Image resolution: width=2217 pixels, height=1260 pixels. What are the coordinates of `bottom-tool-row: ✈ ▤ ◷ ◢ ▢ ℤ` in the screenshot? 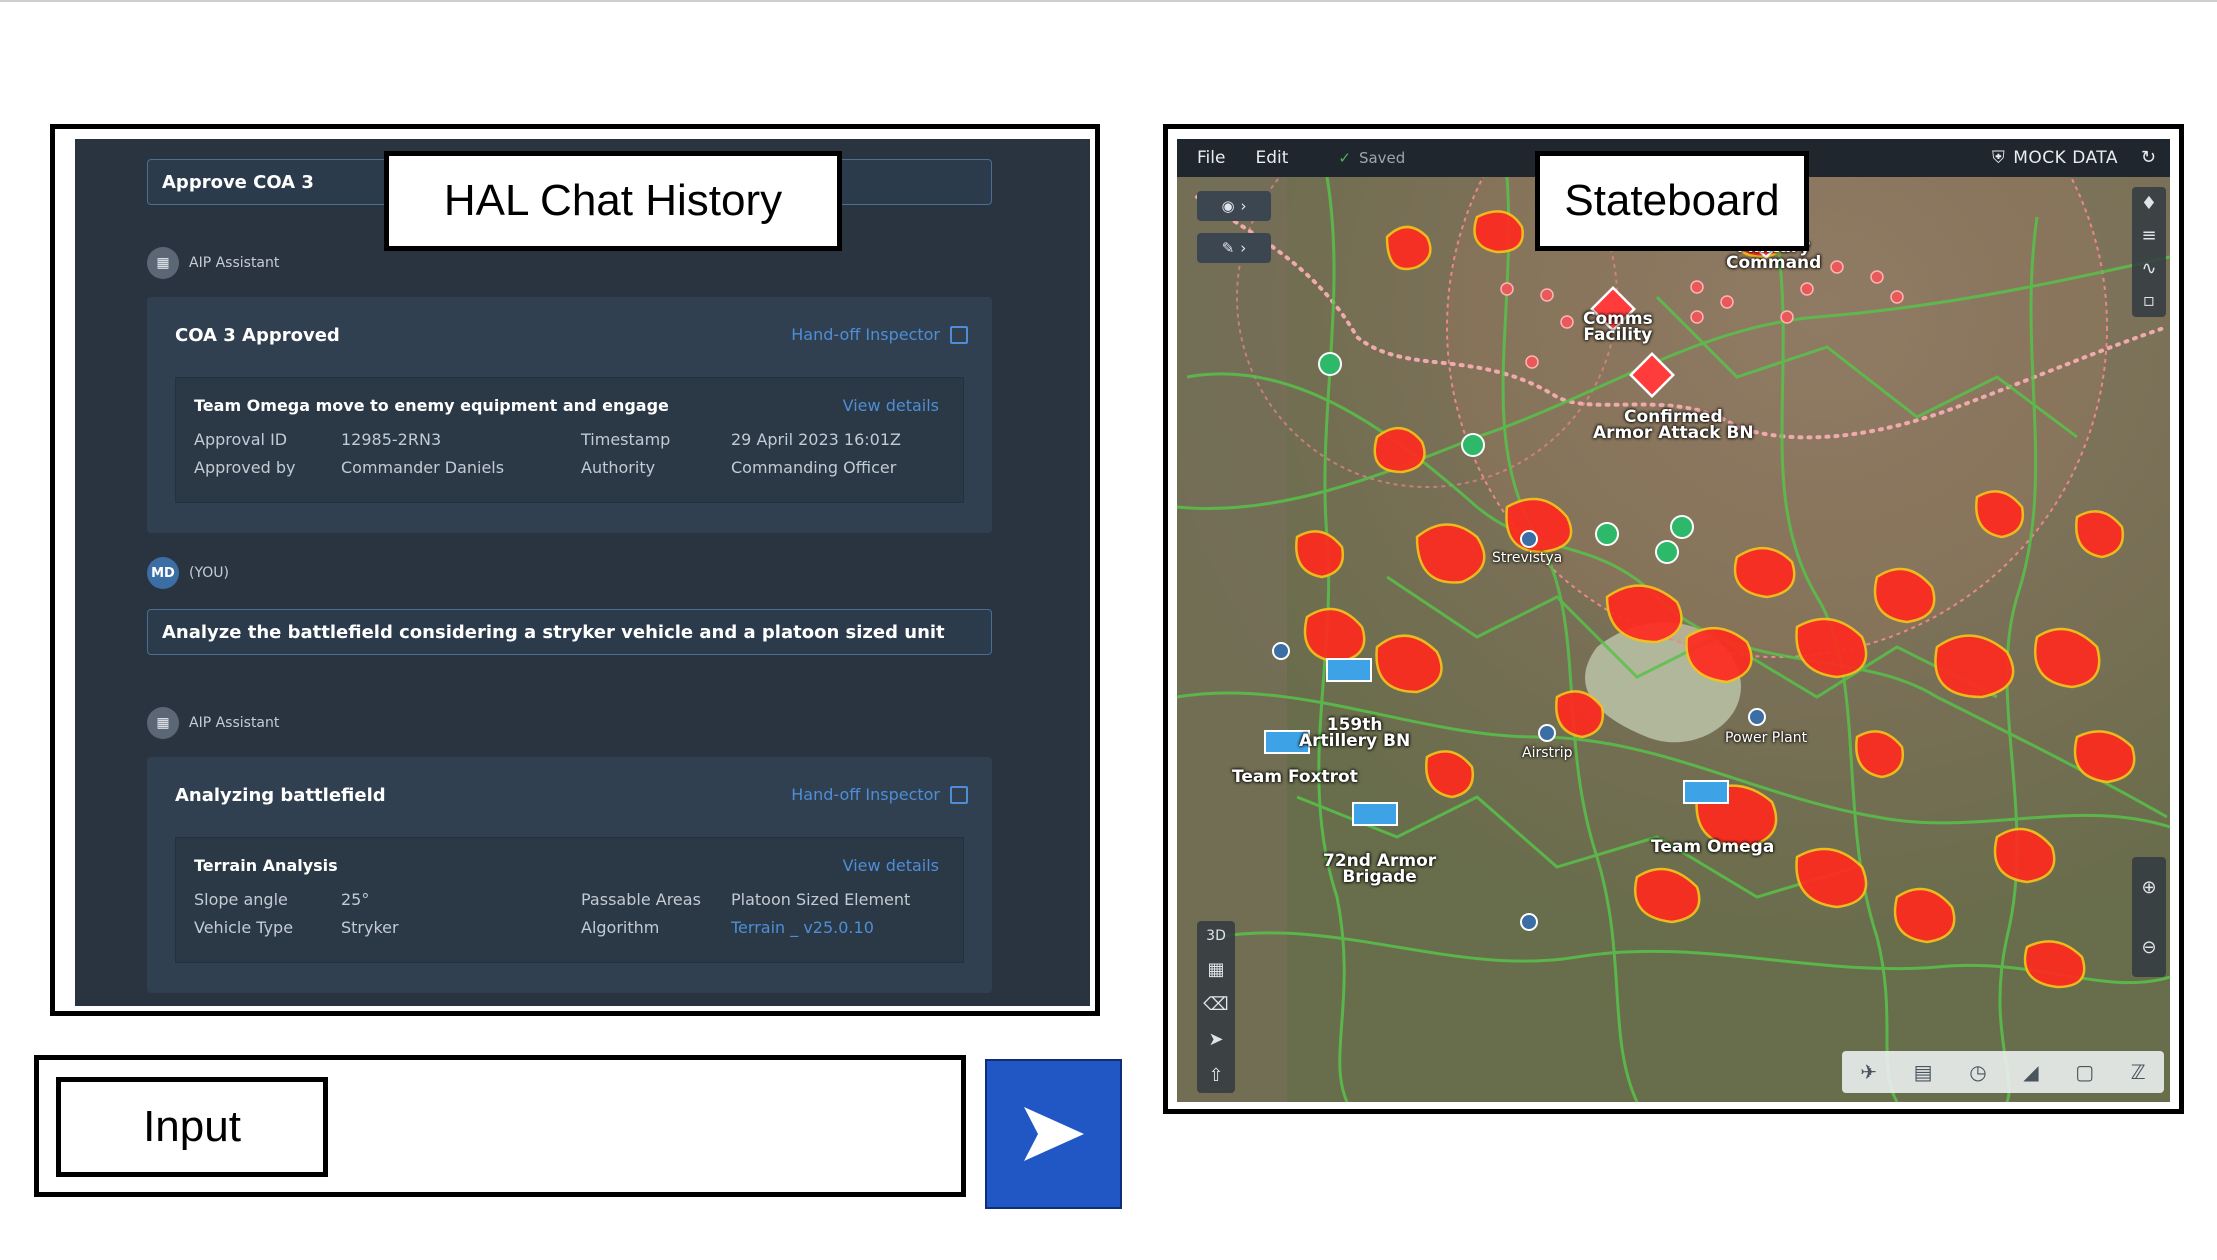 It's located at (2003, 1072).